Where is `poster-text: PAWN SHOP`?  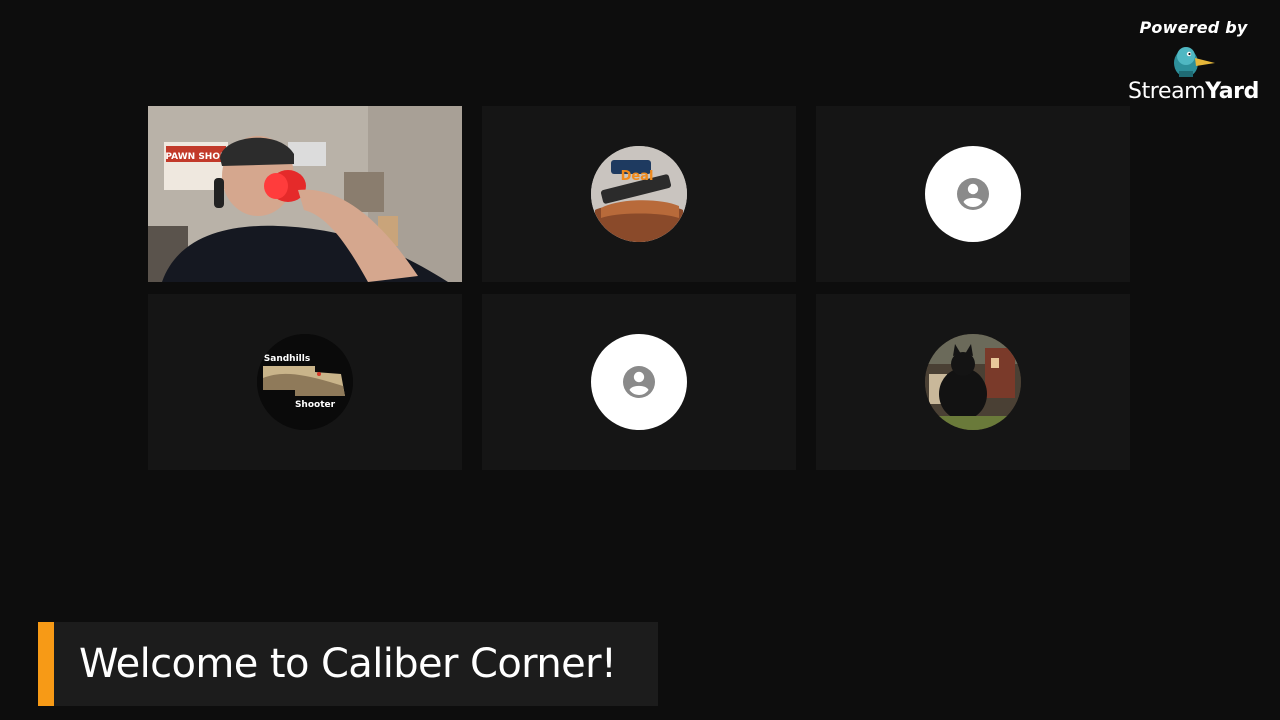 poster-text: PAWN SHOP is located at coordinates (196, 157).